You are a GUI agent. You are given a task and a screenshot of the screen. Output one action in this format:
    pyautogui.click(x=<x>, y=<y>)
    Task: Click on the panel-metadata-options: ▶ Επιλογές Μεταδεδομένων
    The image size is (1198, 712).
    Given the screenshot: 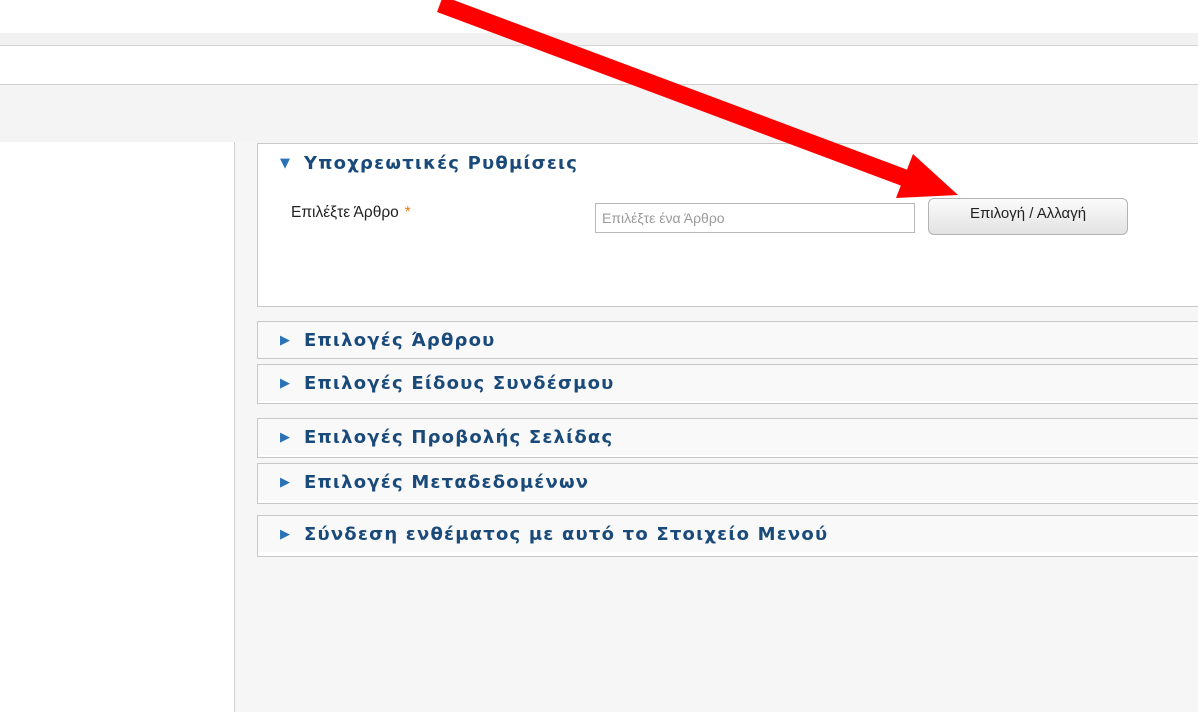 What is the action you would take?
    pyautogui.click(x=727, y=483)
    